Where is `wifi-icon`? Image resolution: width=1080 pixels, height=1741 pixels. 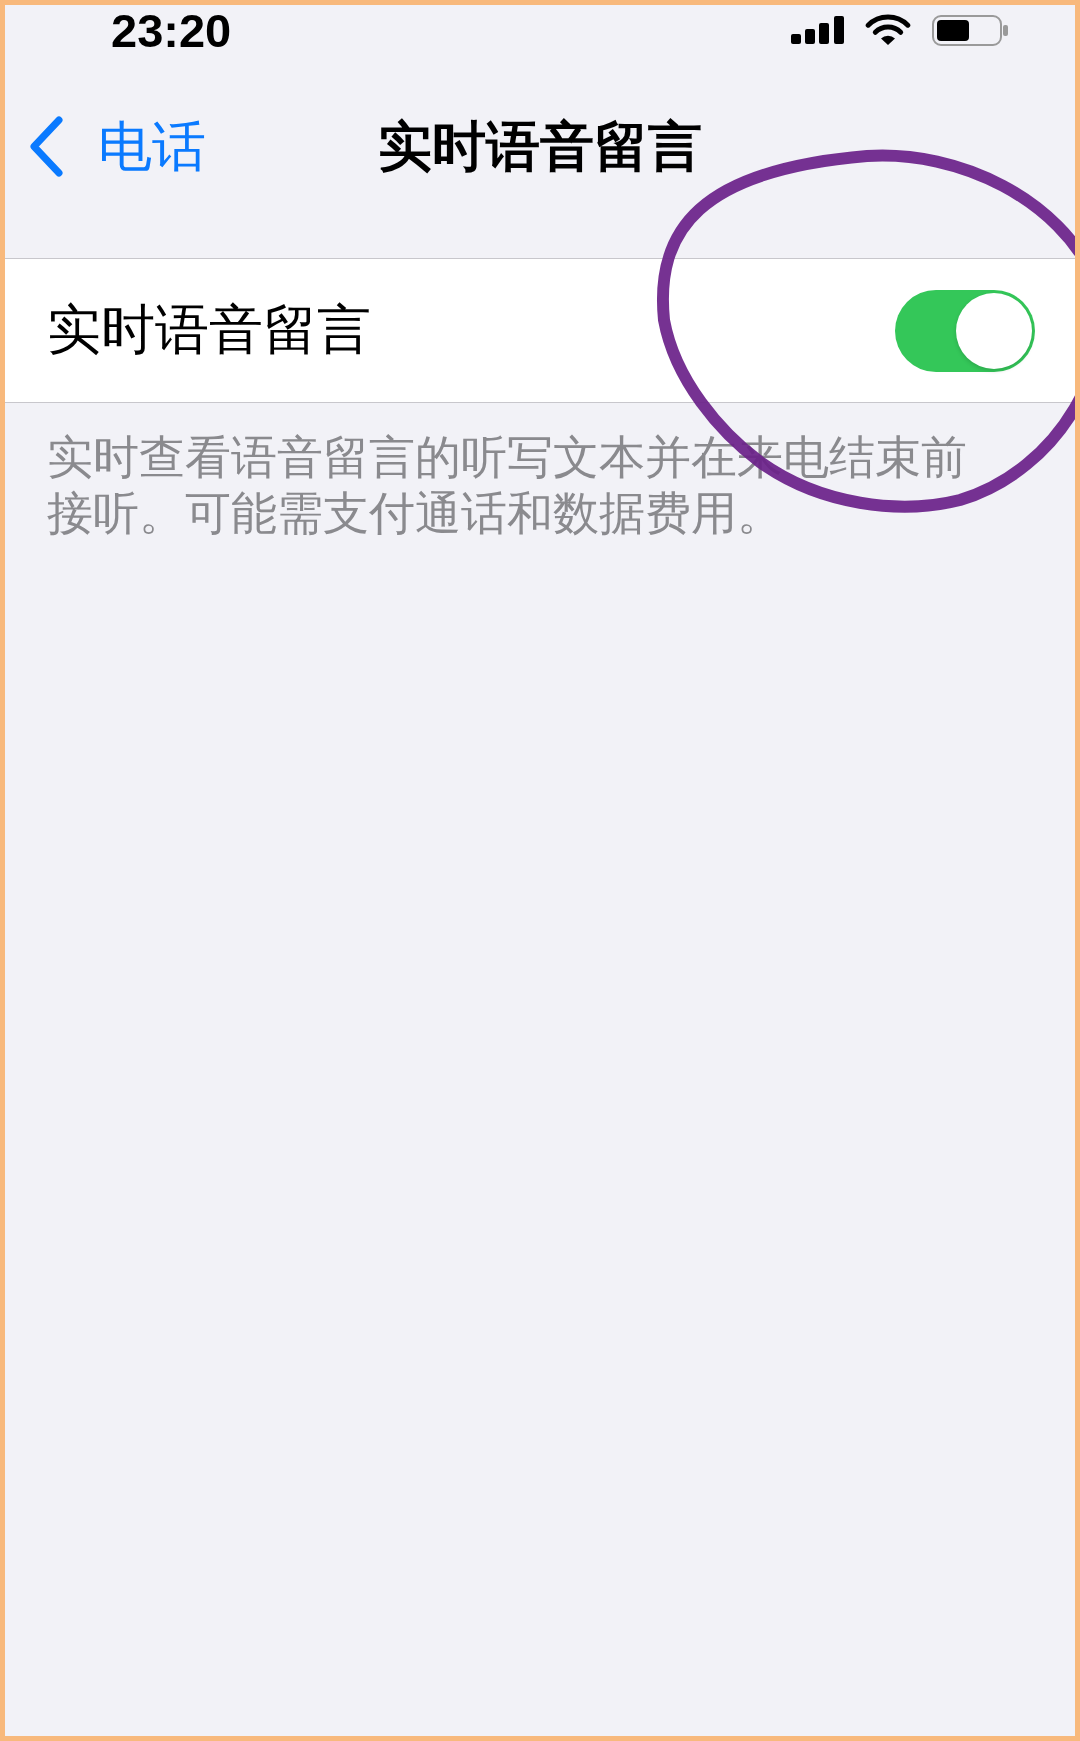 wifi-icon is located at coordinates (888, 30).